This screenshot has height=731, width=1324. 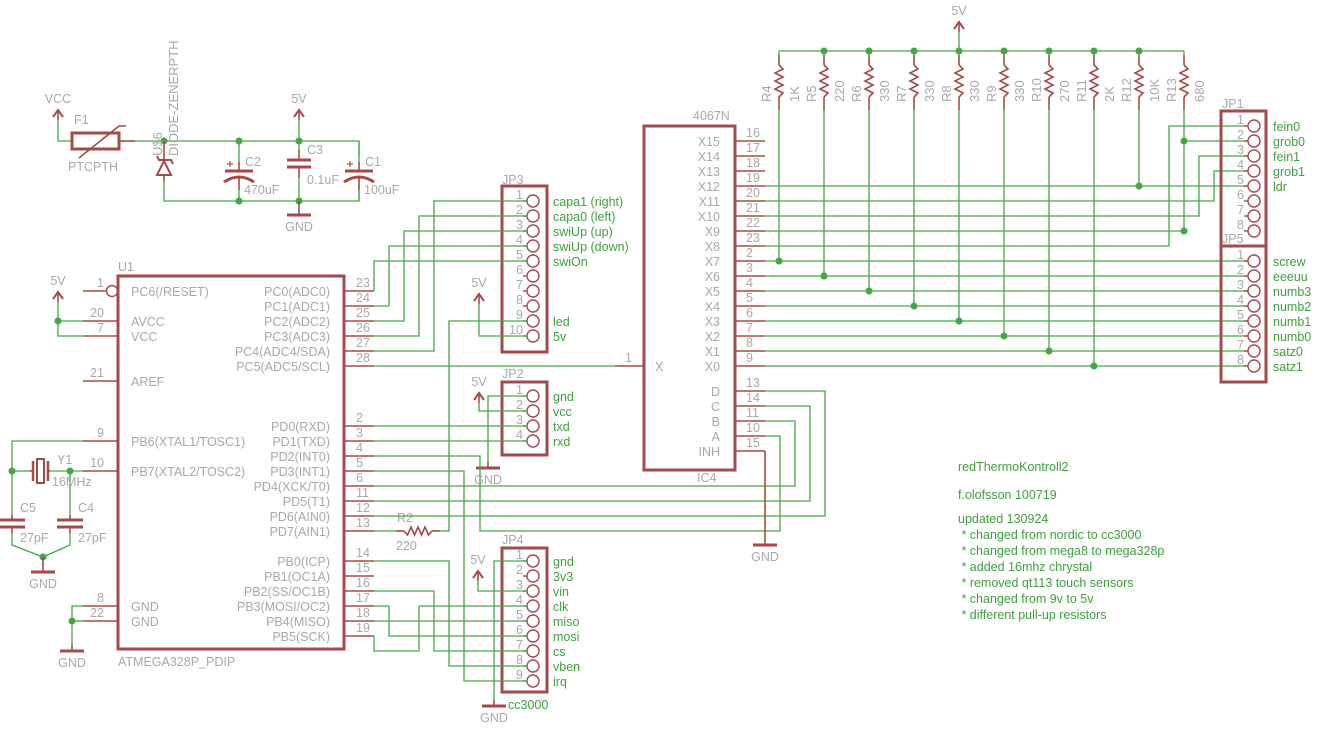 I want to click on pin-label: PD0(RXD), so click(x=300, y=427).